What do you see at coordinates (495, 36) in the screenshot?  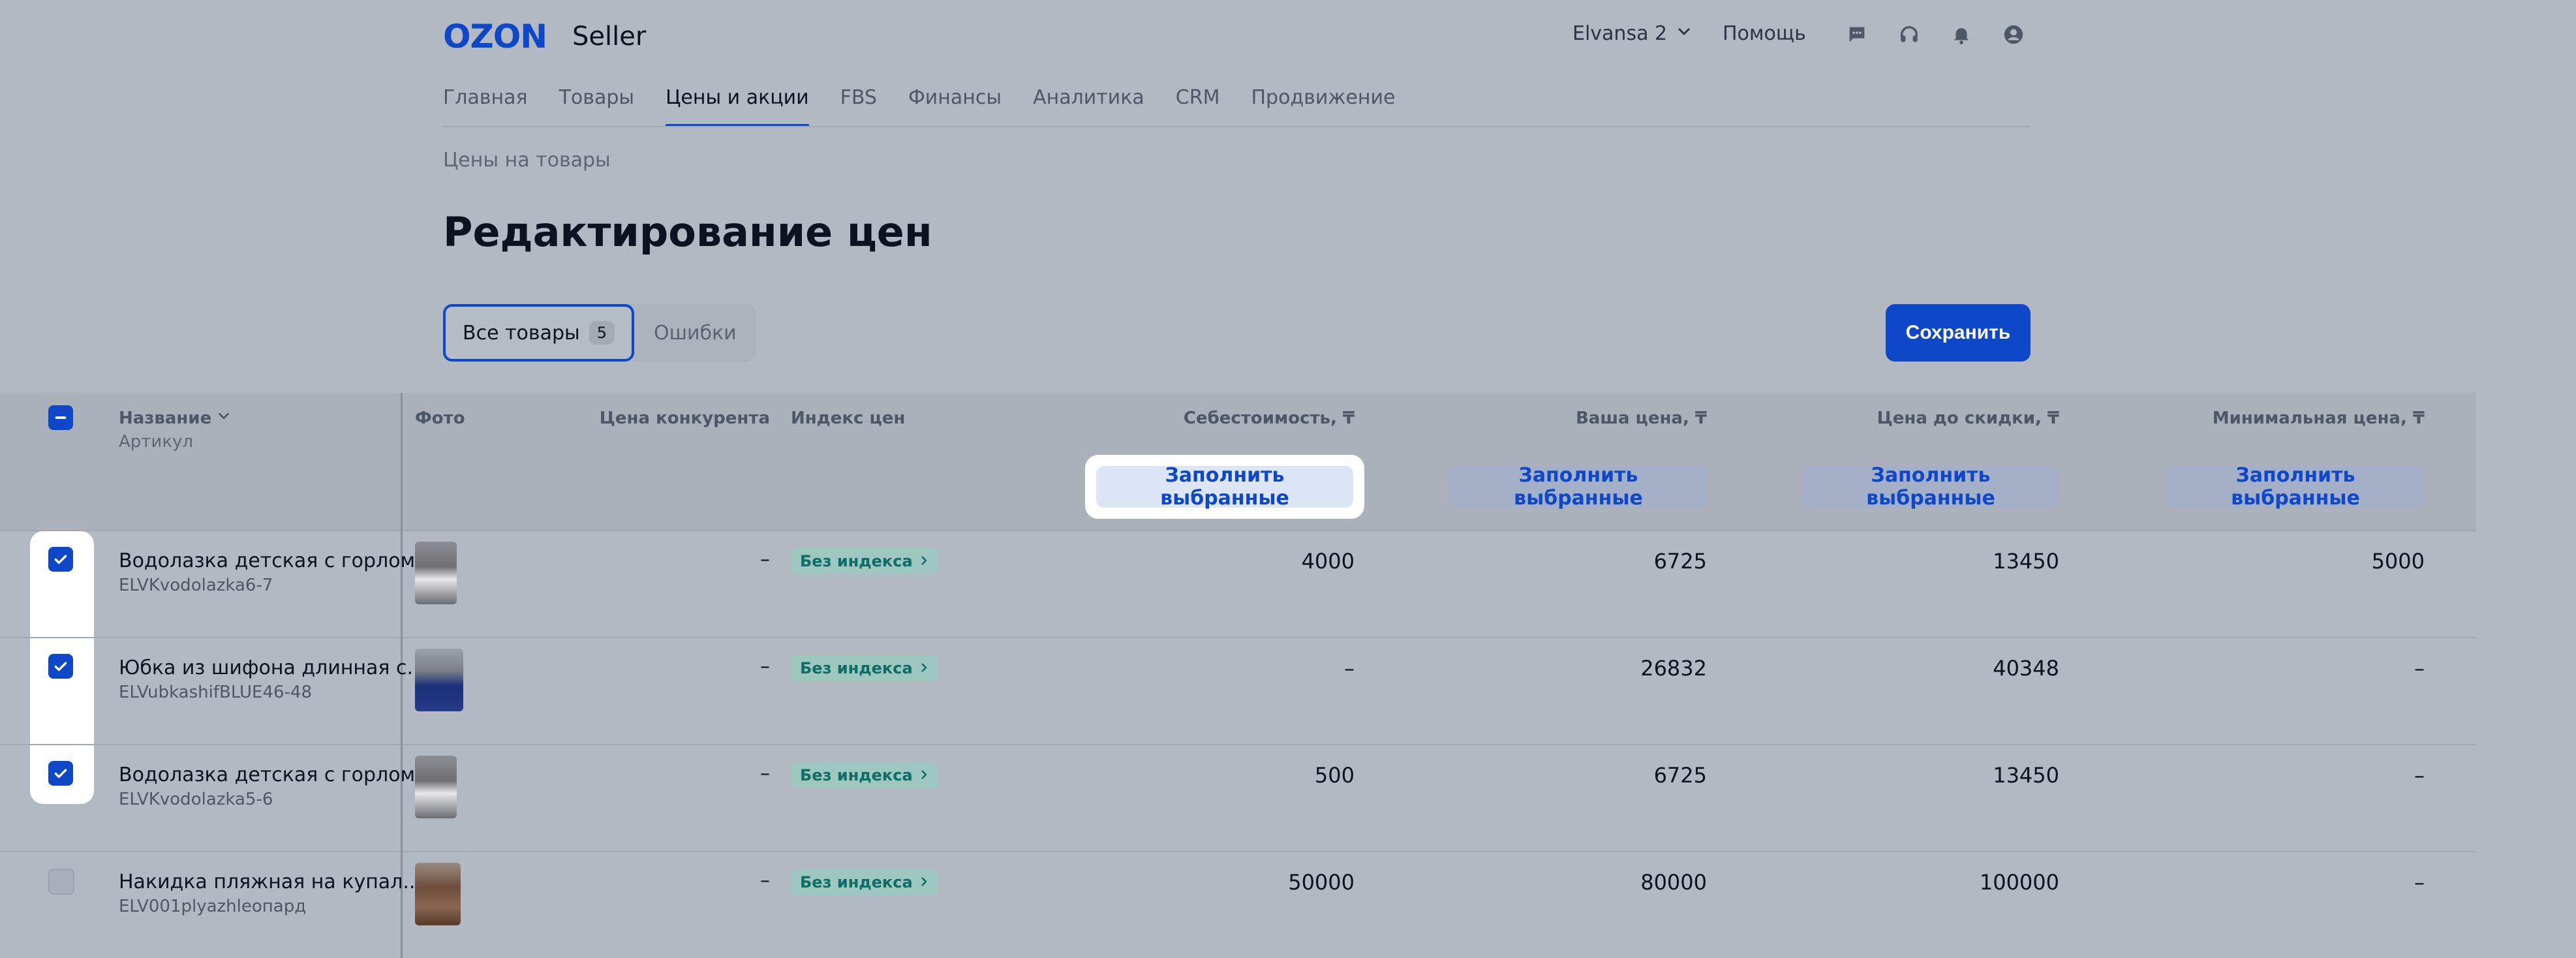 I see `ozon-logo: OZON` at bounding box center [495, 36].